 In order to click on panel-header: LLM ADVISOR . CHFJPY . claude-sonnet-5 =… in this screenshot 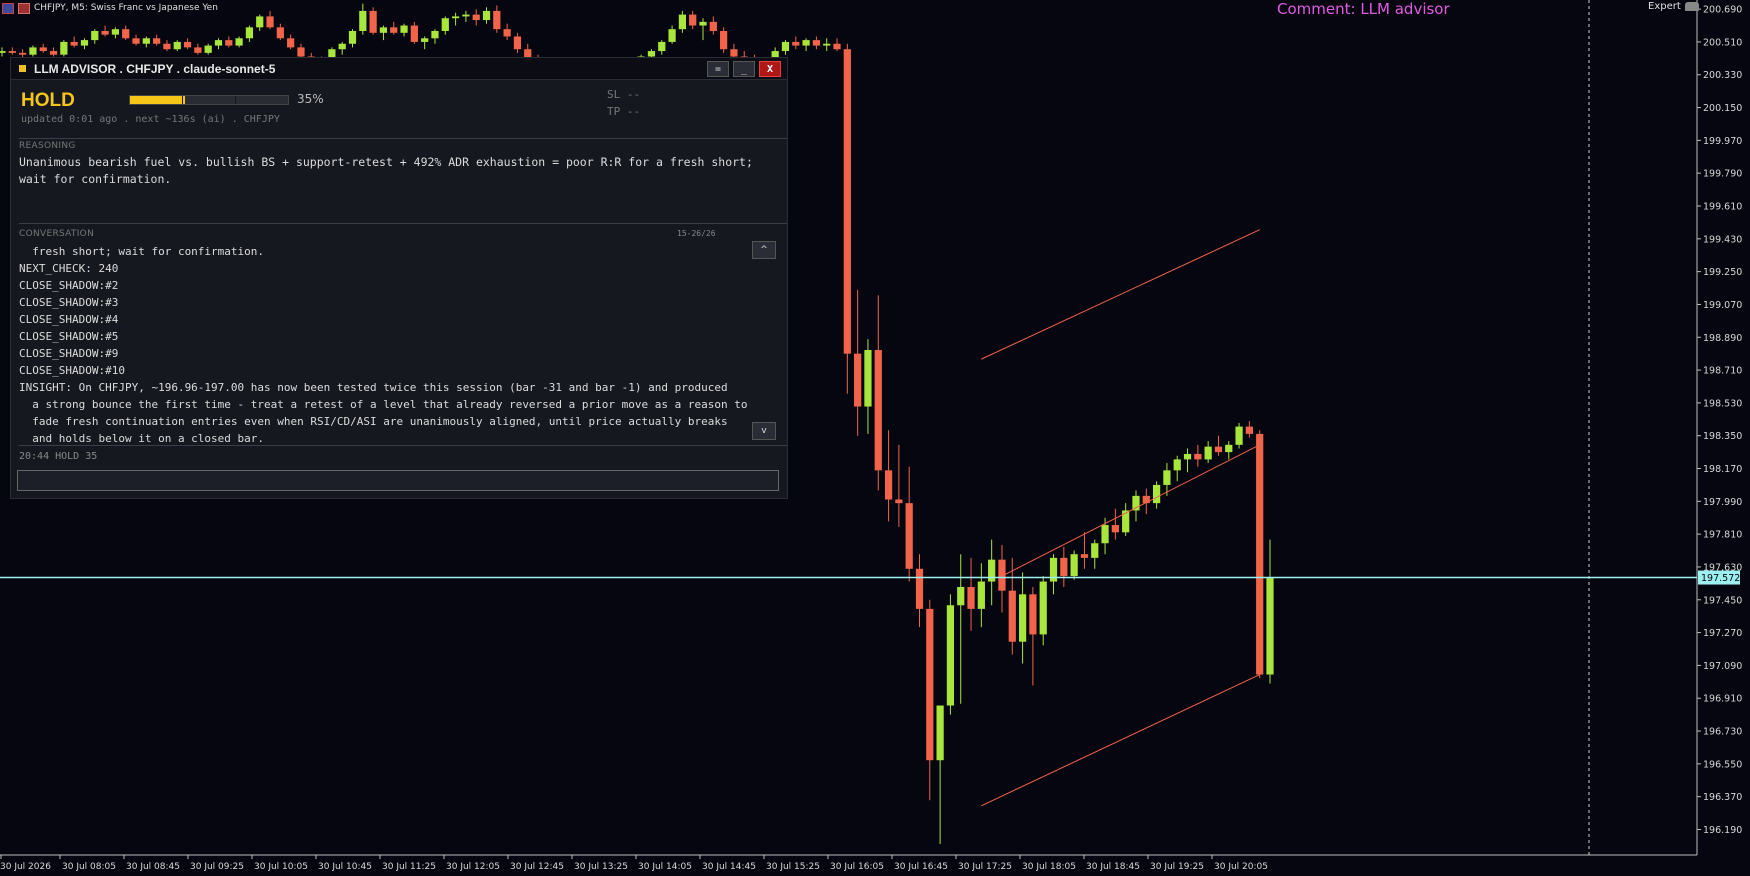, I will do `click(399, 69)`.